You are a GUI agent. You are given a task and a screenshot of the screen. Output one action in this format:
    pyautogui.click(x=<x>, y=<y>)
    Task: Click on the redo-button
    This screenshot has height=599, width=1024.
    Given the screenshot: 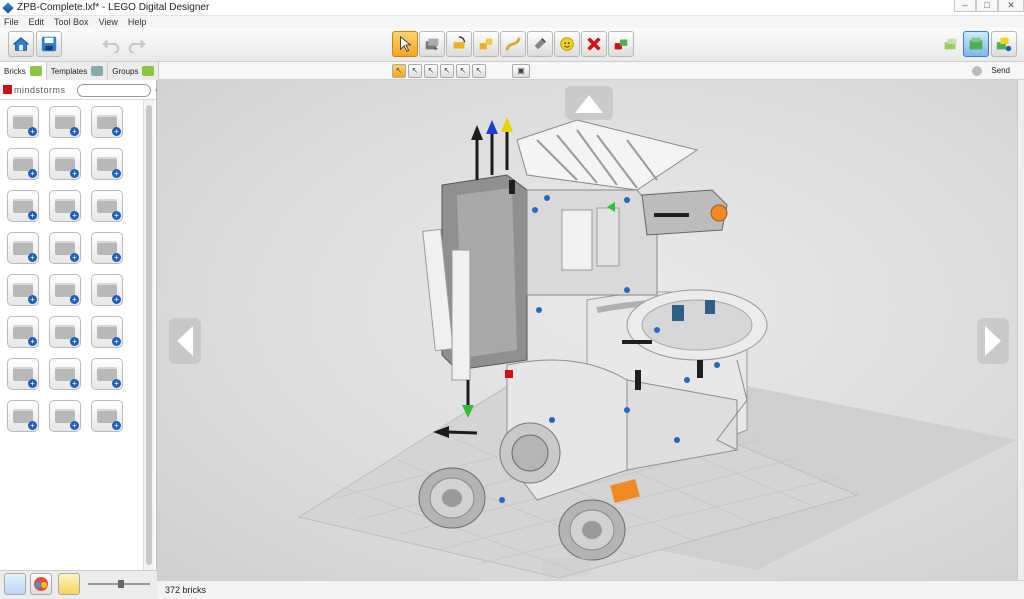 What is the action you would take?
    pyautogui.click(x=137, y=44)
    